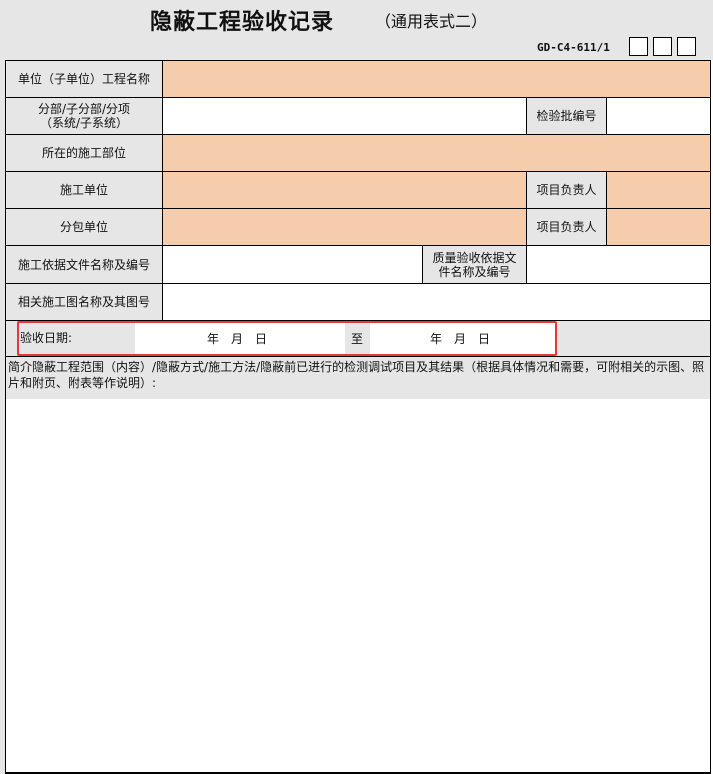  I want to click on quality-basis-label-line2: 件名称及编号, so click(474, 271).